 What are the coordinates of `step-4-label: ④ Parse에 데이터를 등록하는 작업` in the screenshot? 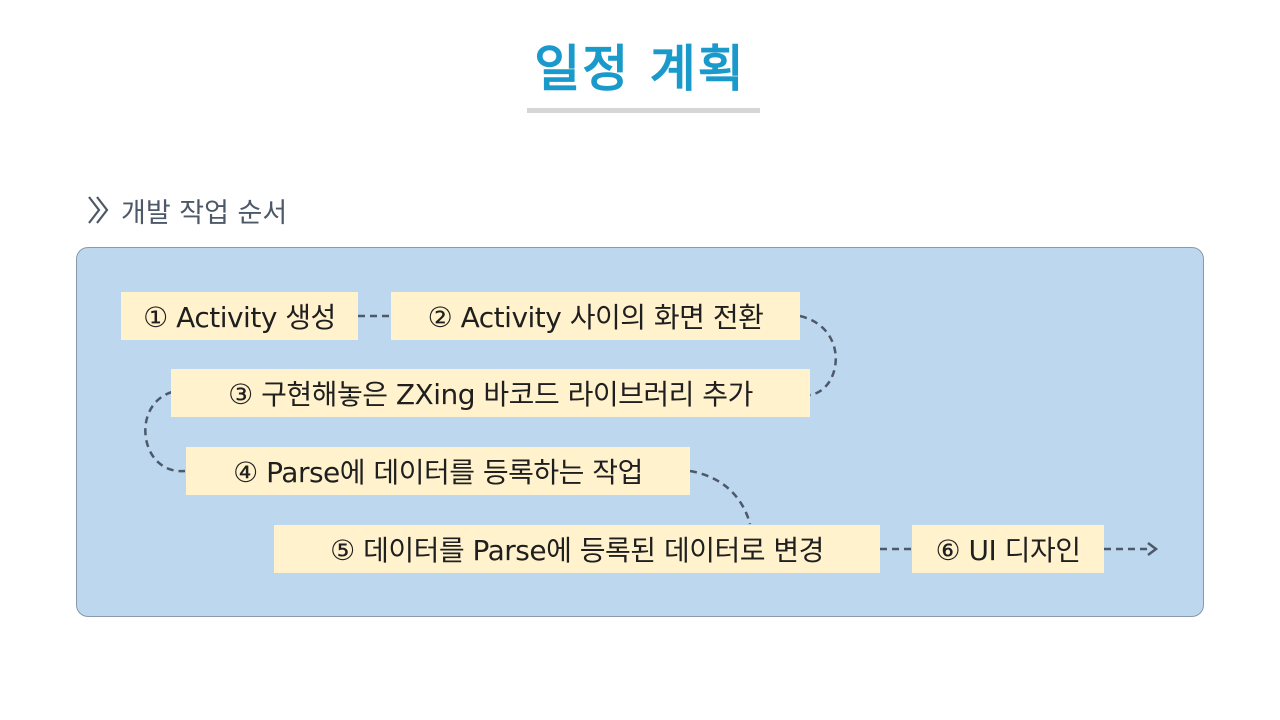 It's located at (438, 472).